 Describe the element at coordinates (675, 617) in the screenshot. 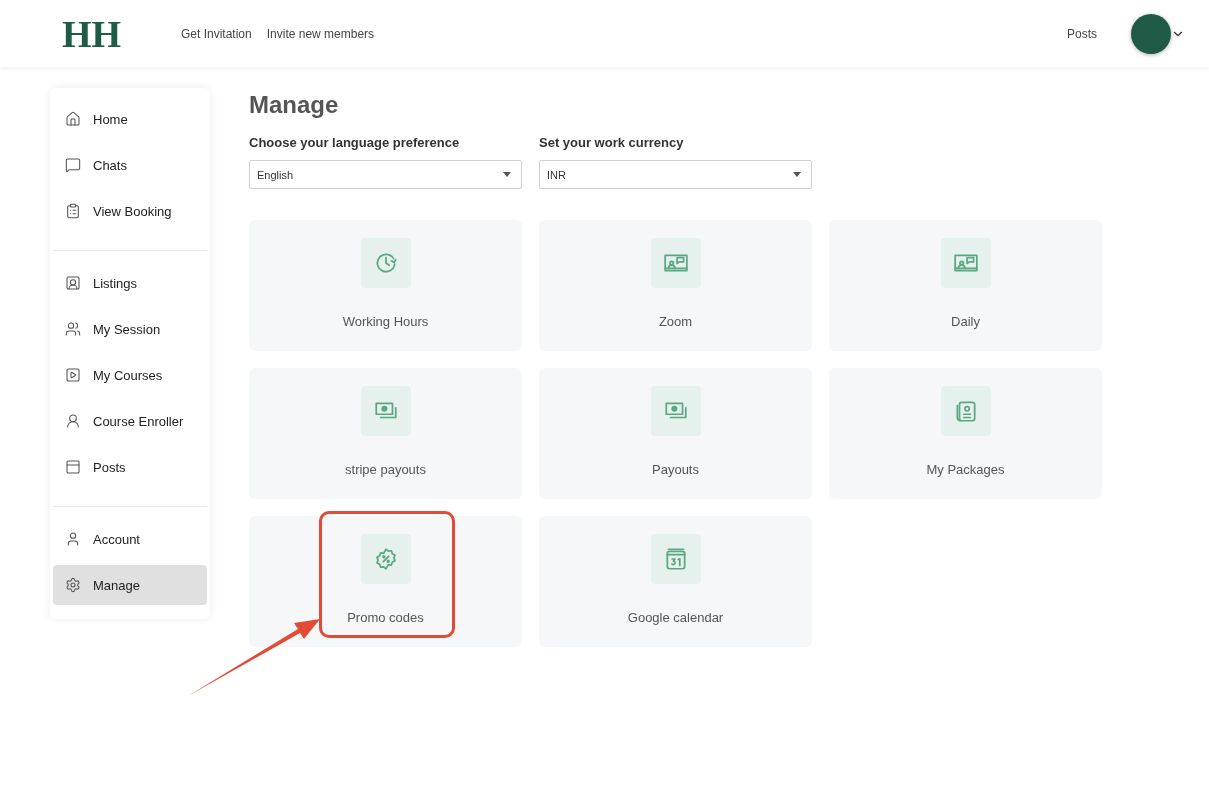

I see `tile-label: Google calendar` at that location.